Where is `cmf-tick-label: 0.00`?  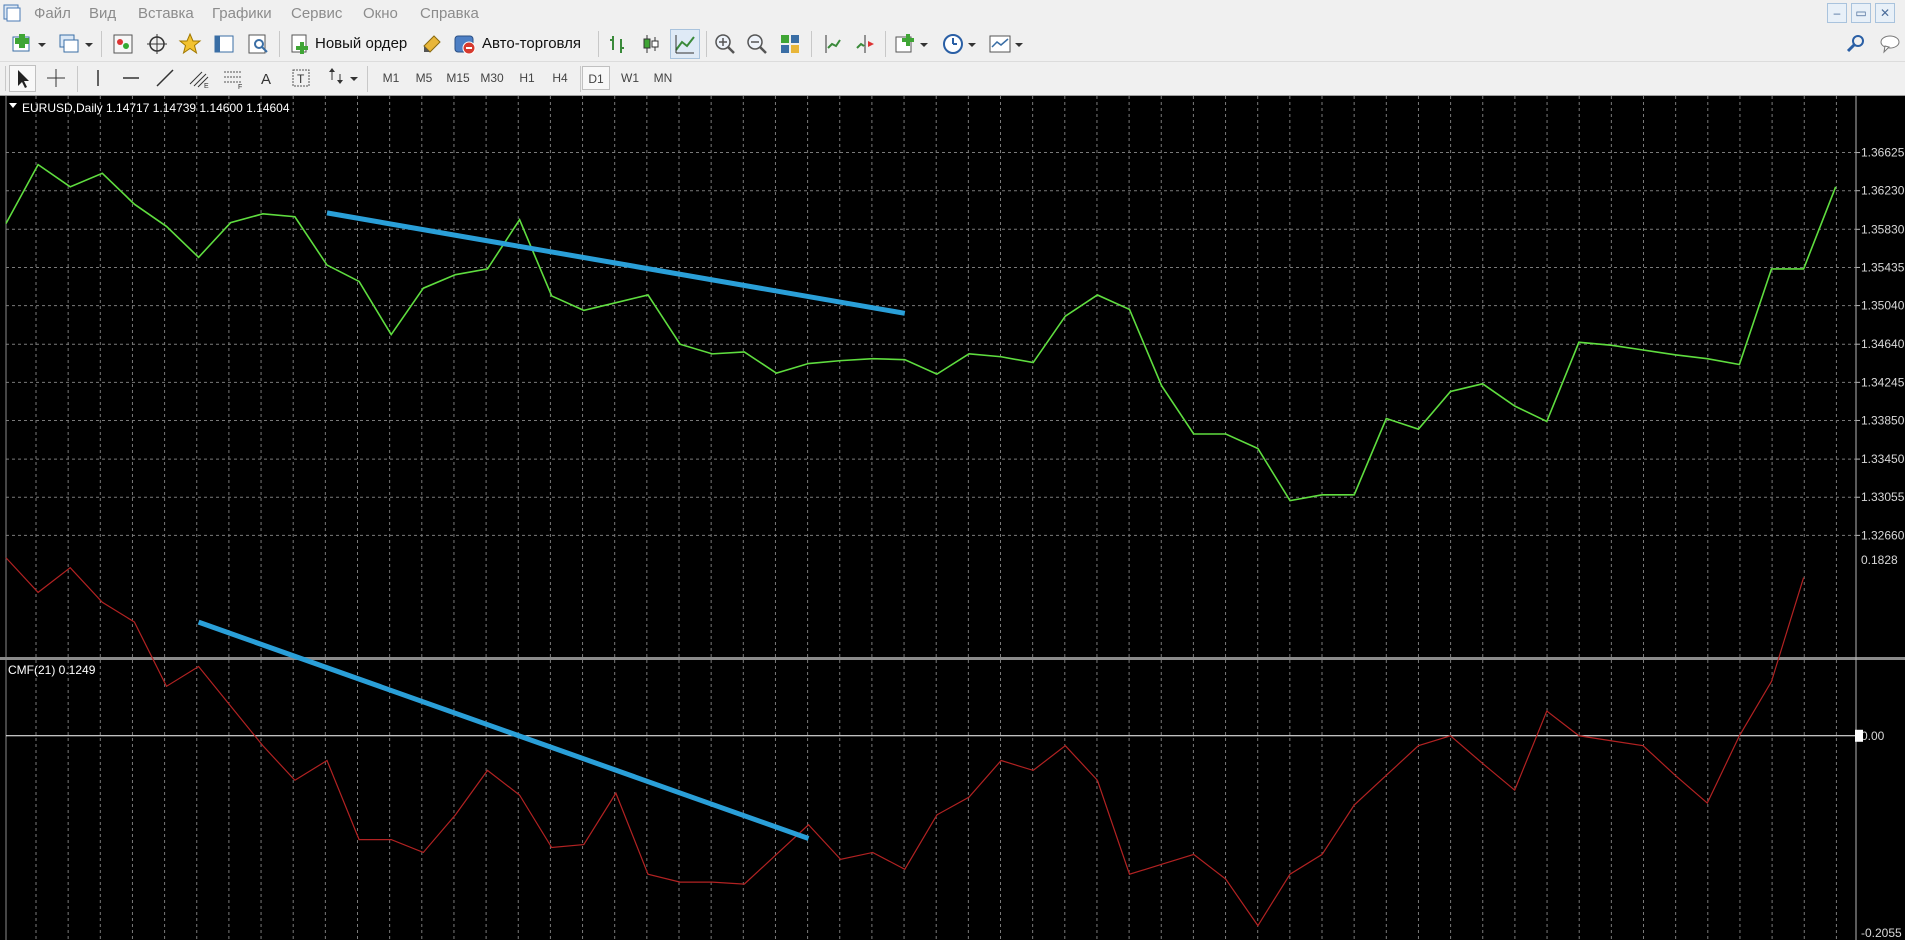 cmf-tick-label: 0.00 is located at coordinates (1873, 736).